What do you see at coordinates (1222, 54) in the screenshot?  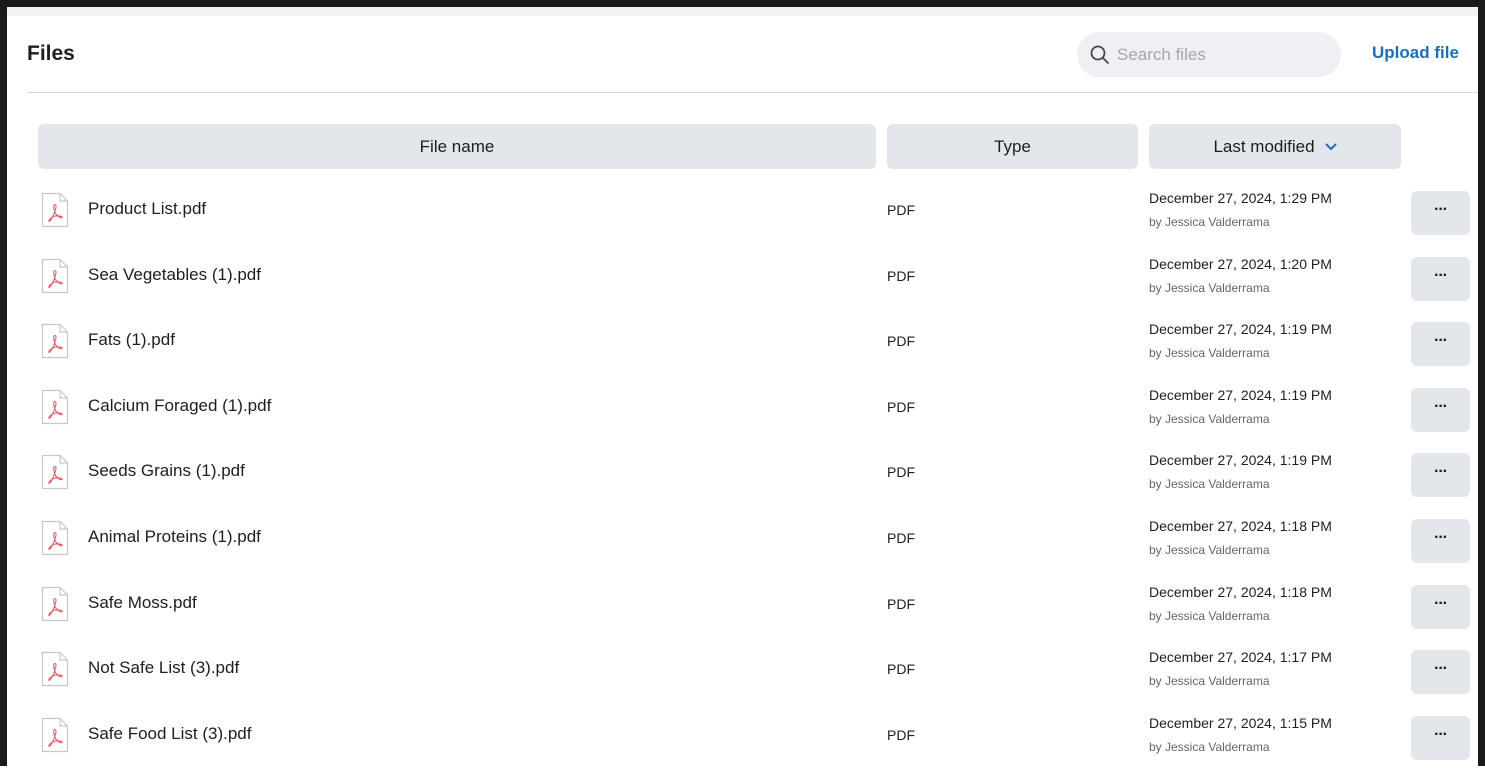 I see `search-input` at bounding box center [1222, 54].